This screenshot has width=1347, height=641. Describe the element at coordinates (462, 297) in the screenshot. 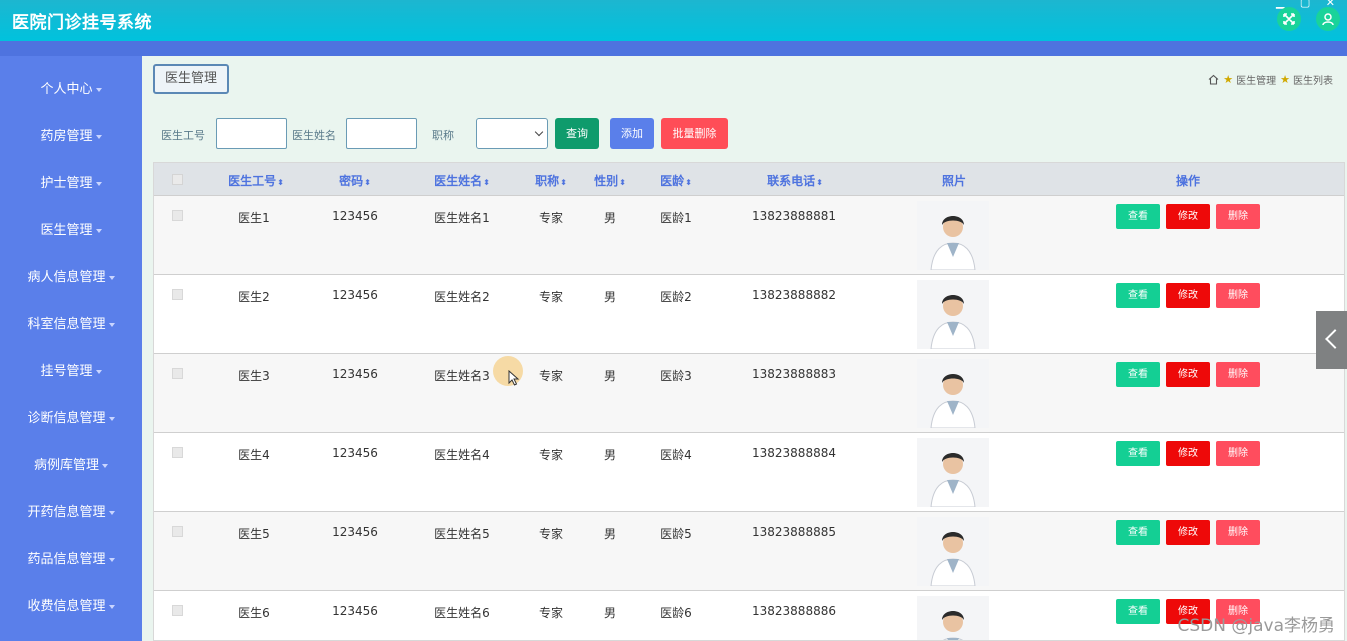

I see `cell-doctor-name: 医生姓名2` at that location.